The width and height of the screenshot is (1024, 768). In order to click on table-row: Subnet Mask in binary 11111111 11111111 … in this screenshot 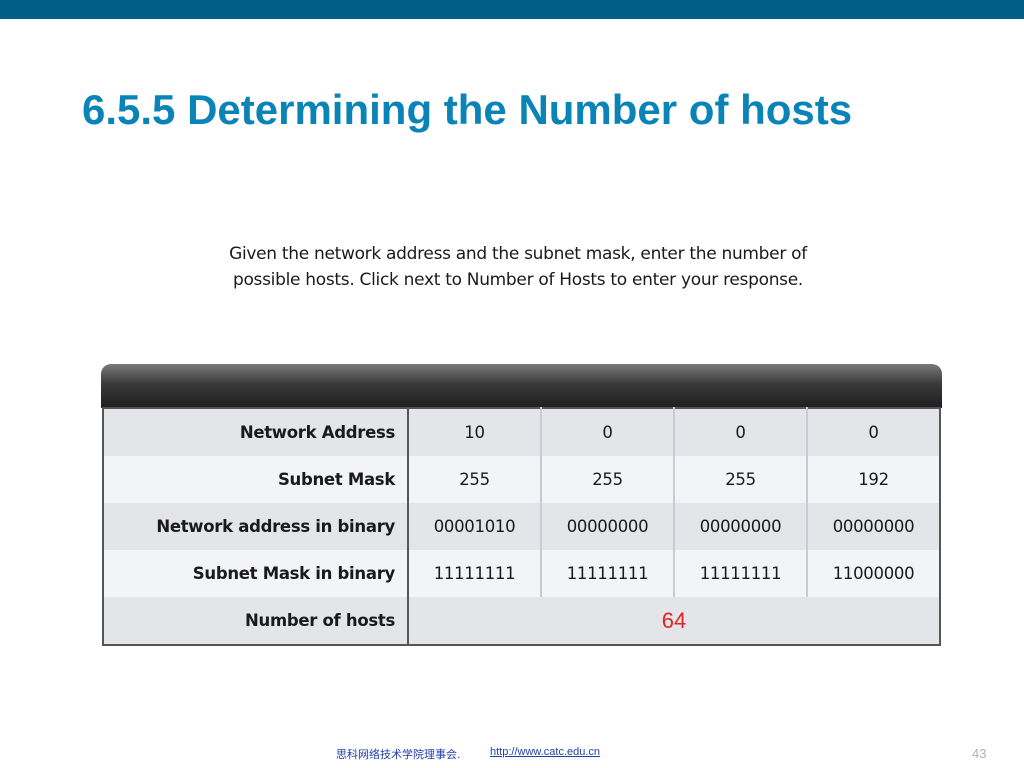, I will do `click(521, 573)`.